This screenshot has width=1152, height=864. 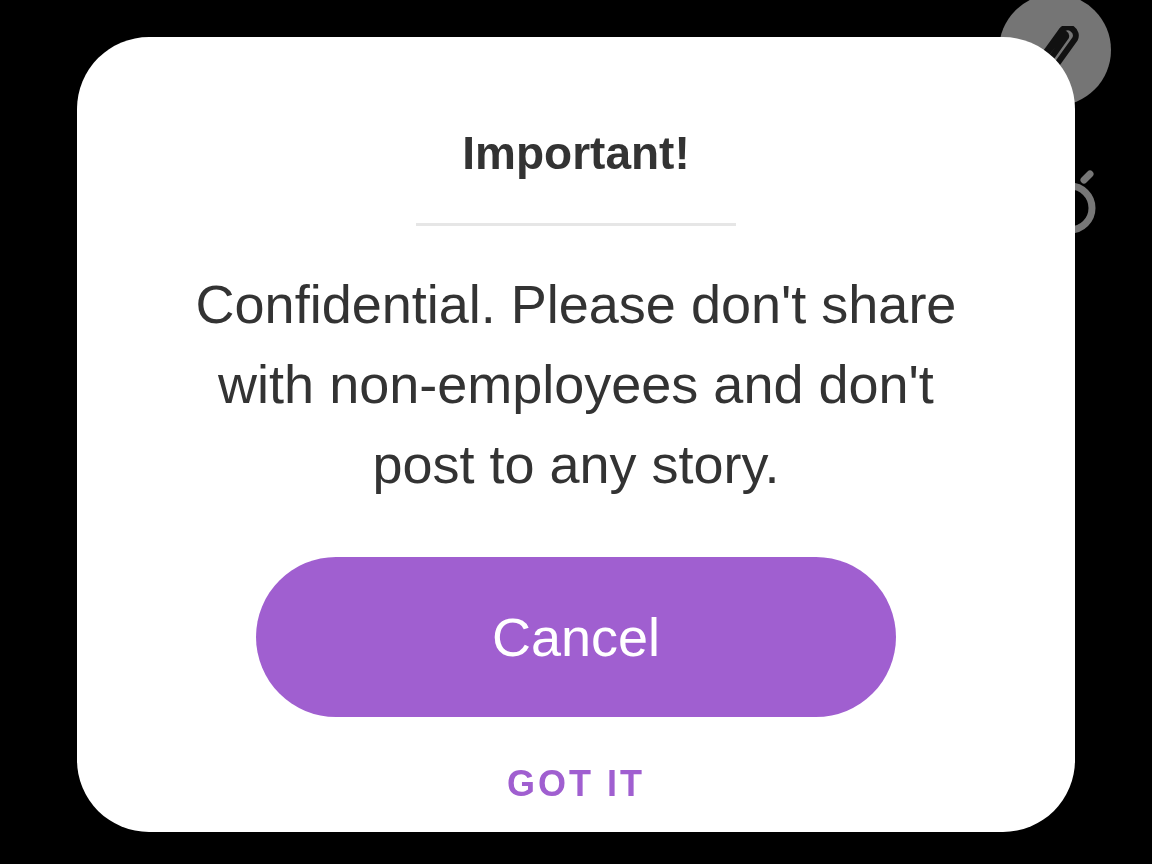 I want to click on dialog-title: Important!, so click(x=576, y=153).